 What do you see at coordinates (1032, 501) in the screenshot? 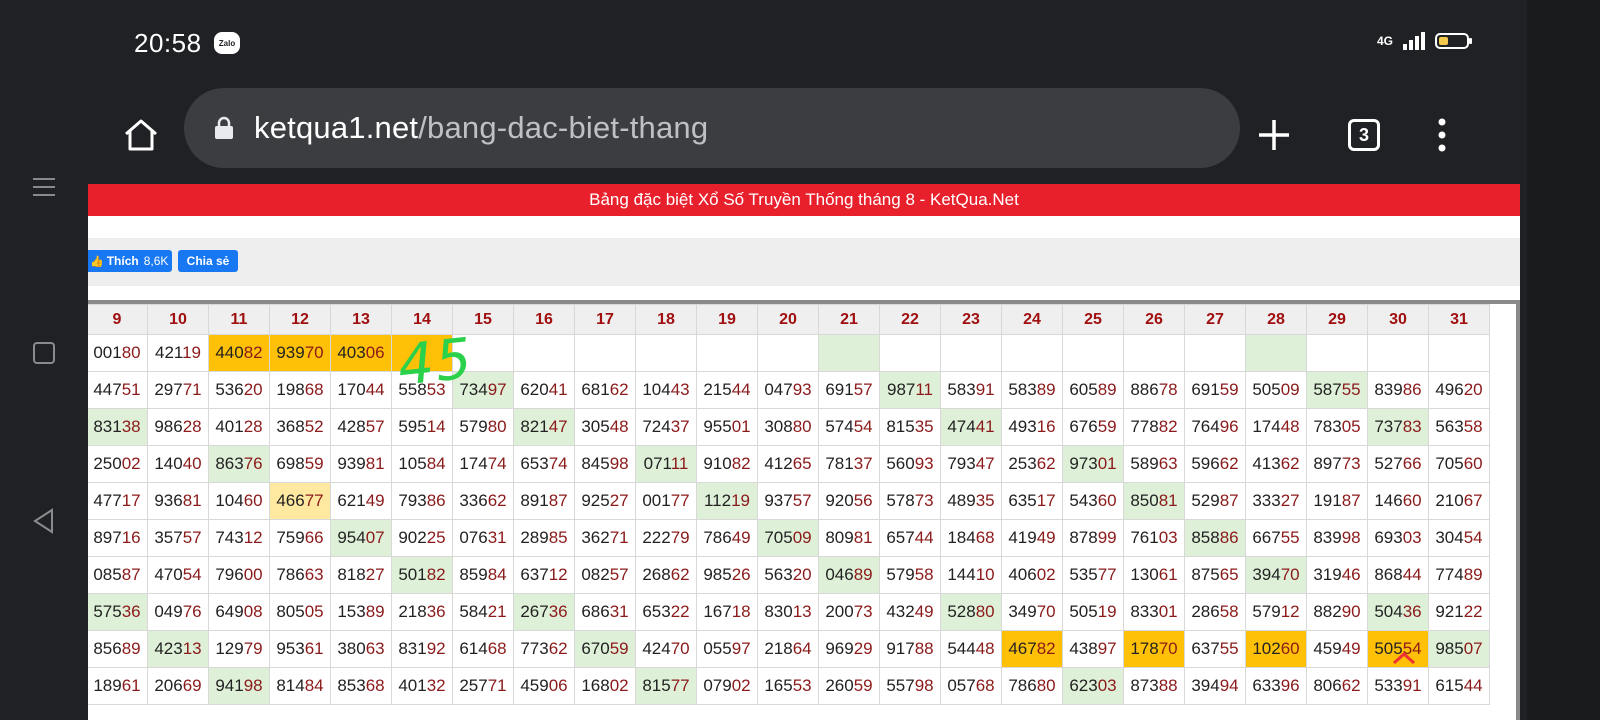
I see `result-cell: 63517` at bounding box center [1032, 501].